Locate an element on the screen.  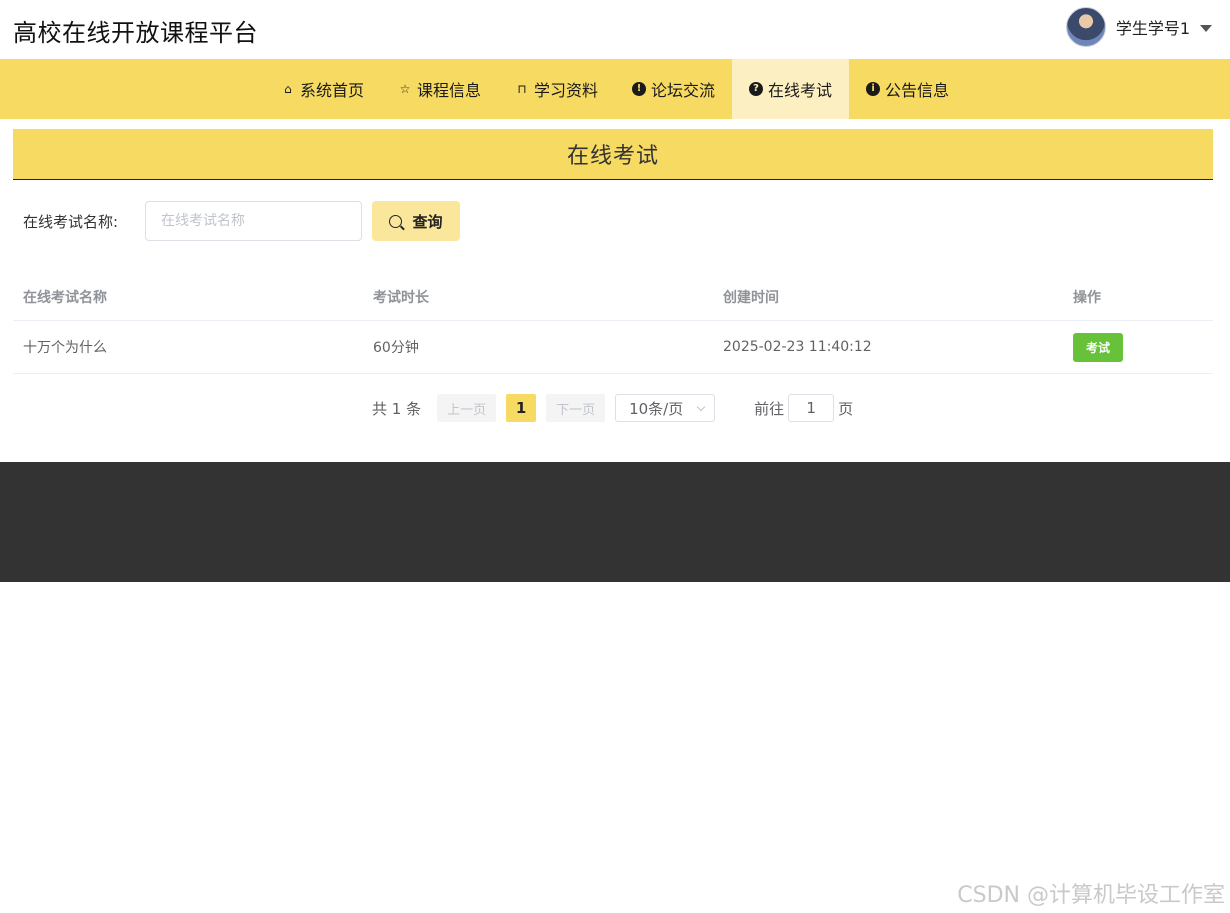
nav-item-online-exam: ? 在线考试 is located at coordinates (791, 89).